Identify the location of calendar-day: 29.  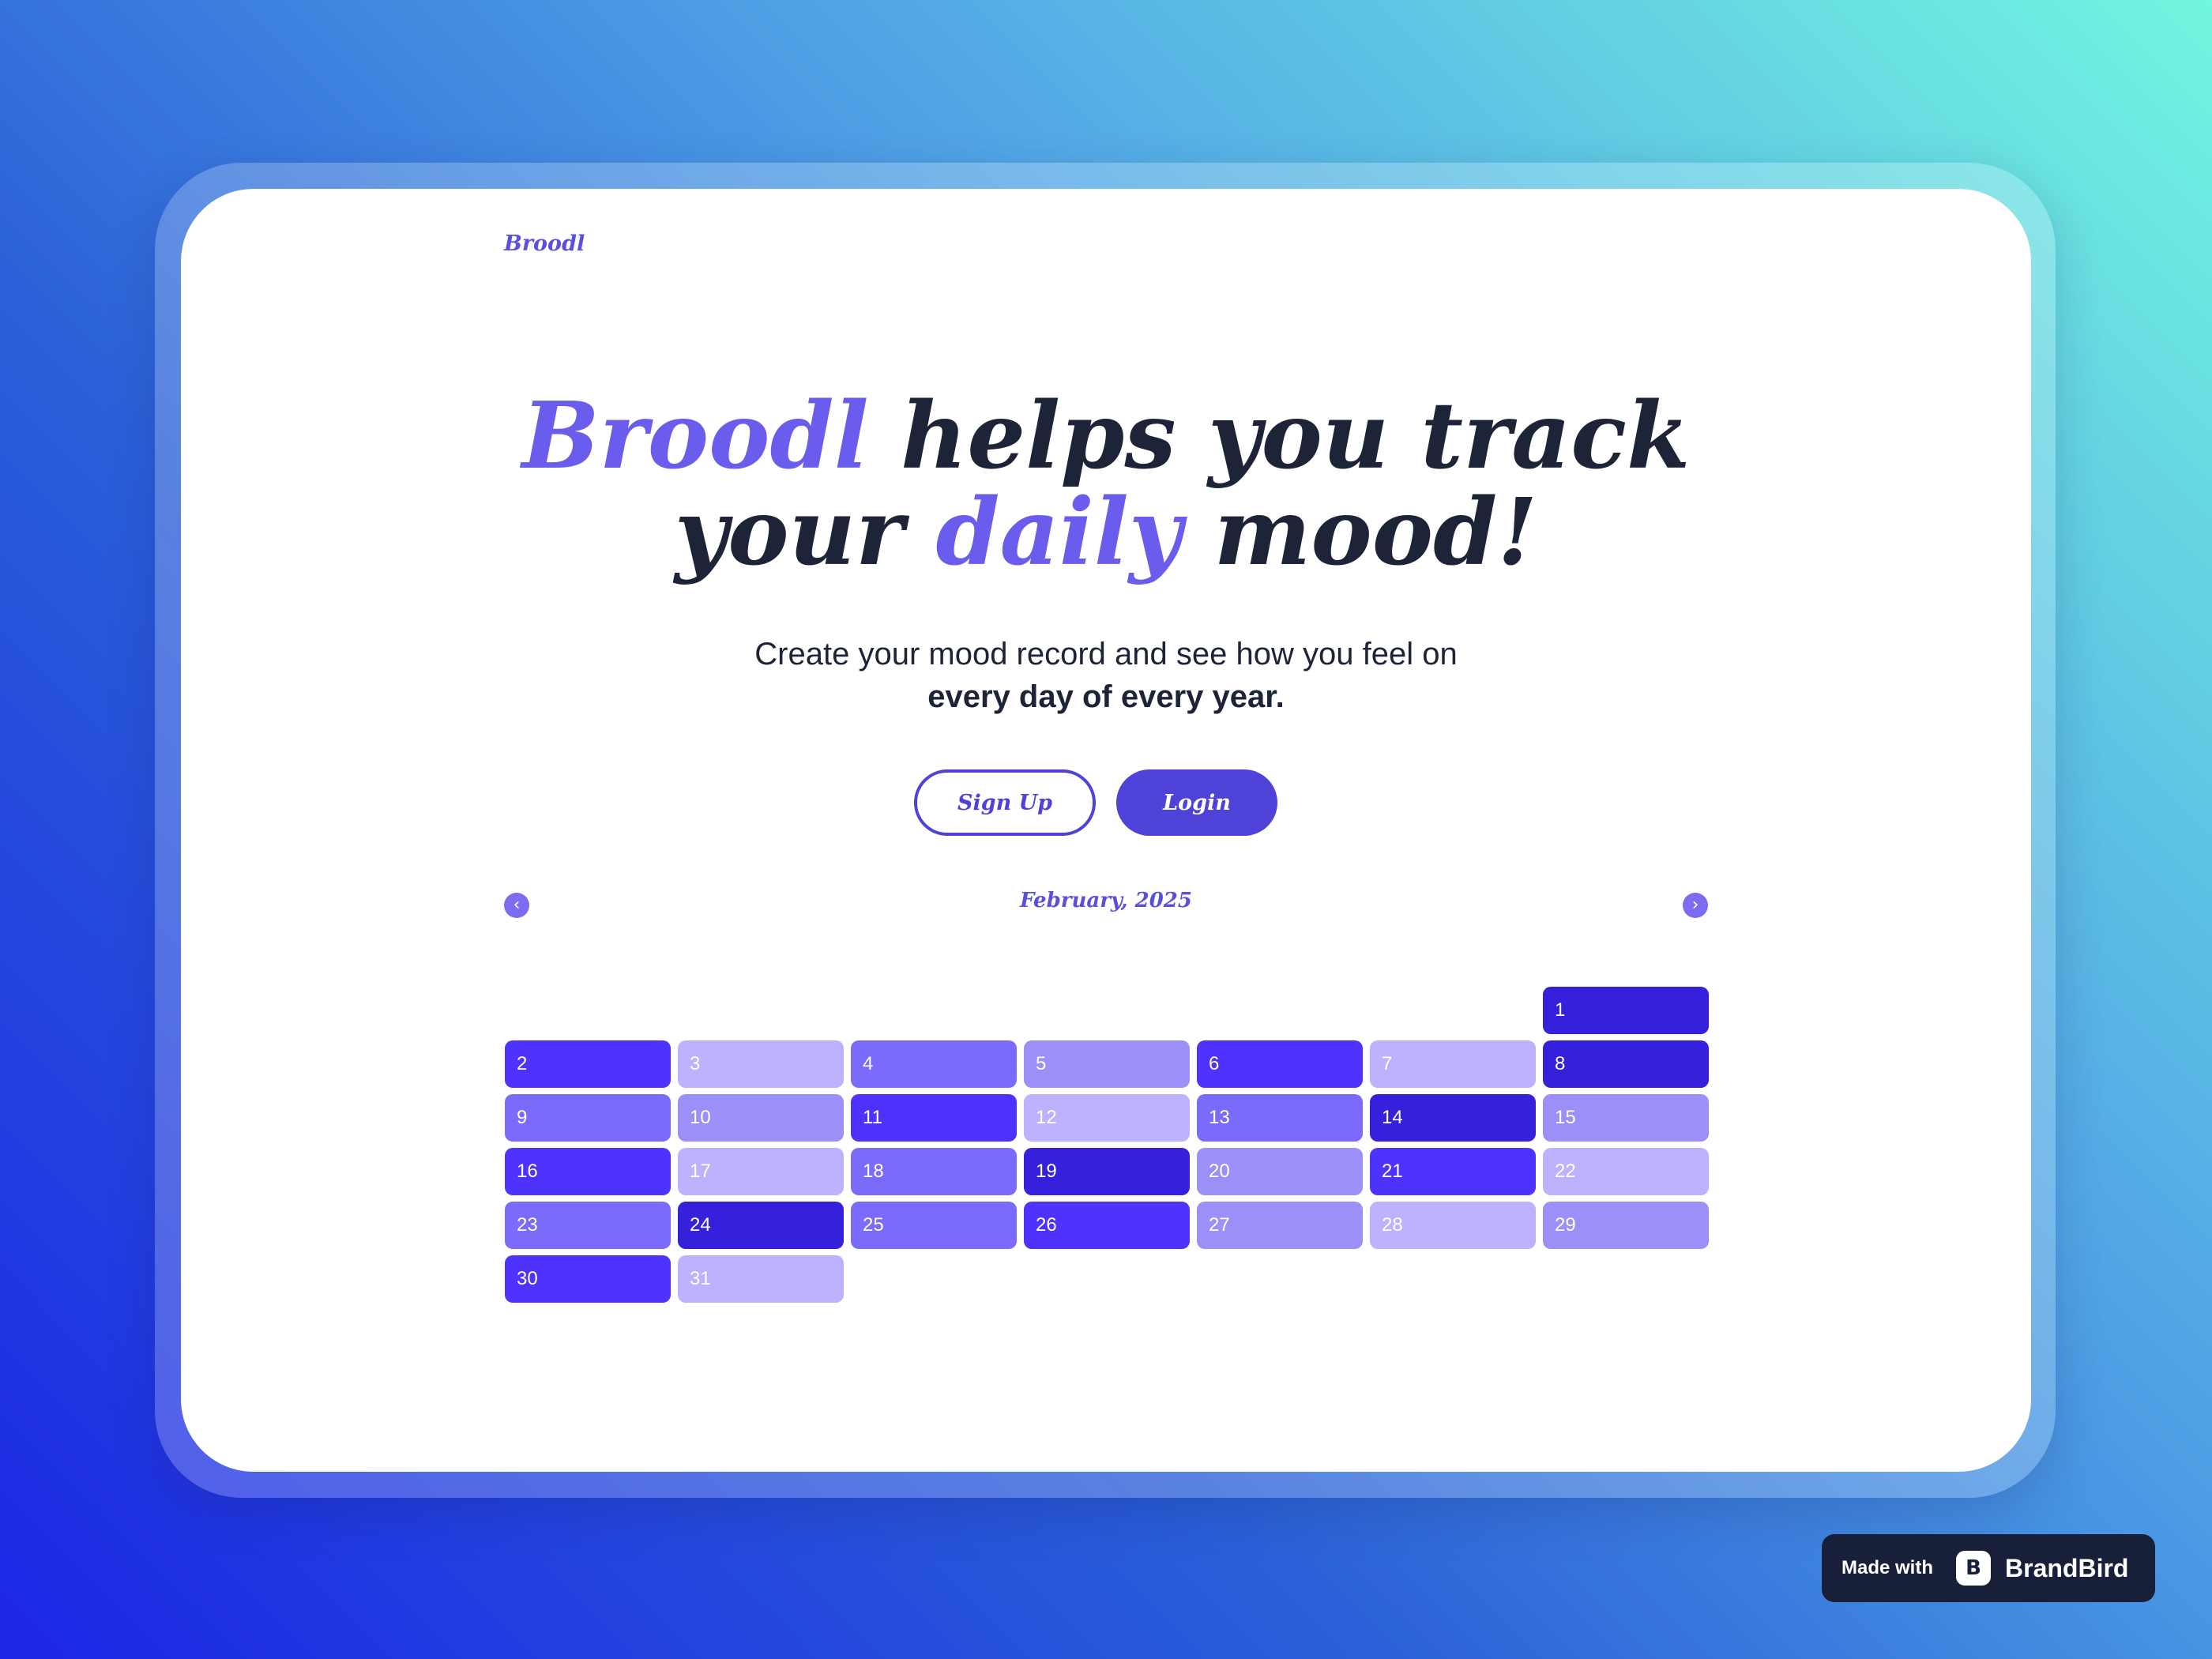
(1626, 1226).